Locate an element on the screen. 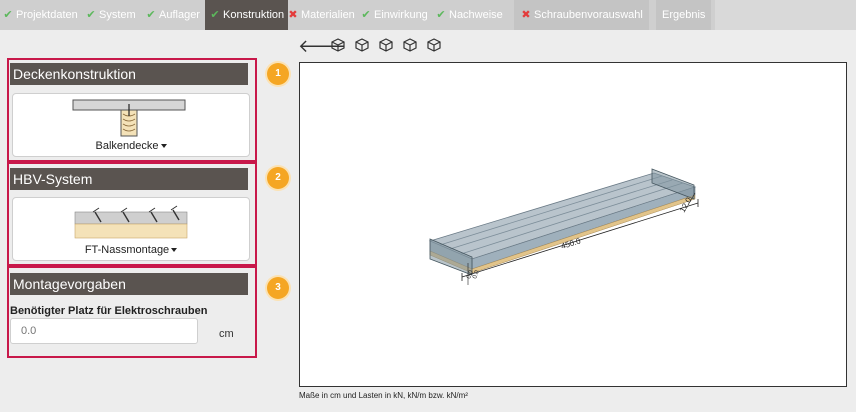 This screenshot has width=856, height=412. tab-label: System is located at coordinates (117, 15).